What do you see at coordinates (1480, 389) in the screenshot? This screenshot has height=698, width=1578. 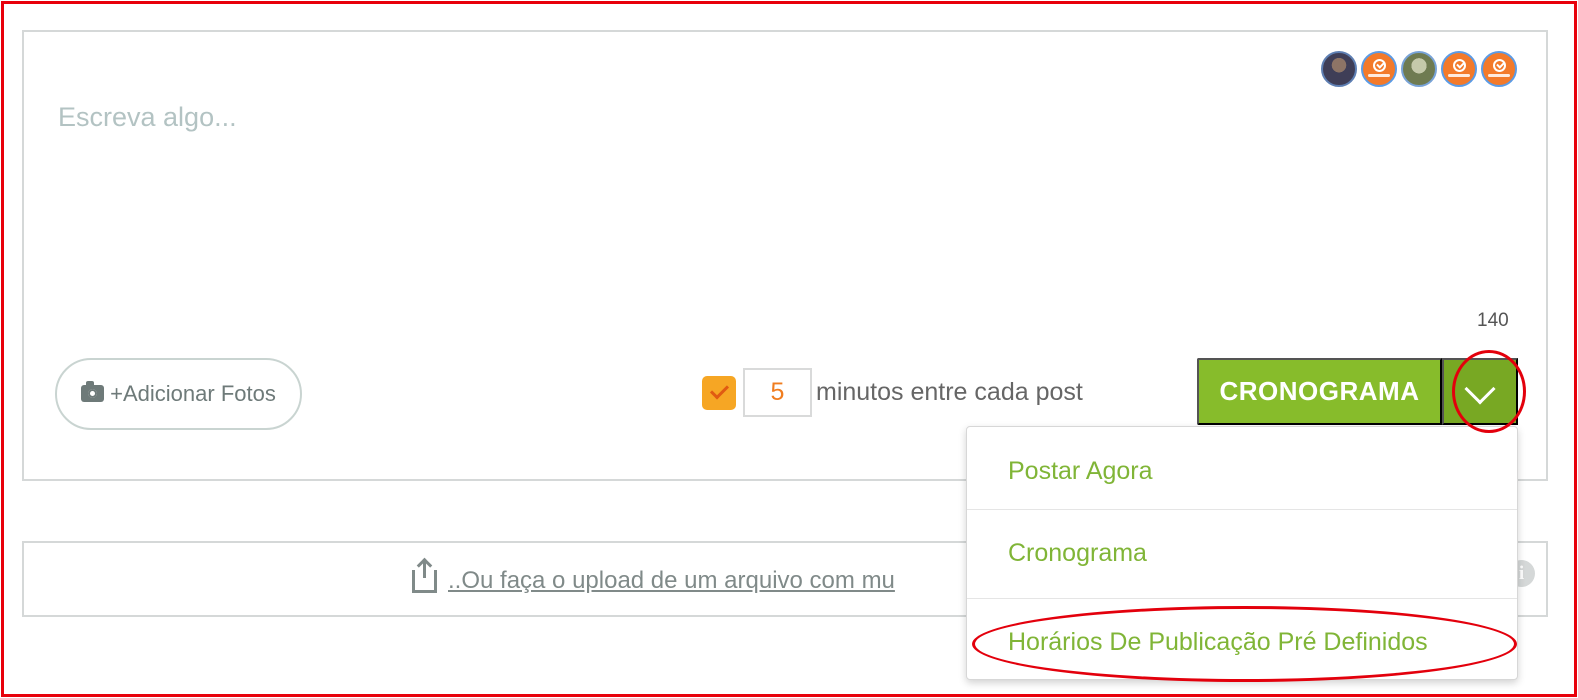 I see `chevron-down-icon` at bounding box center [1480, 389].